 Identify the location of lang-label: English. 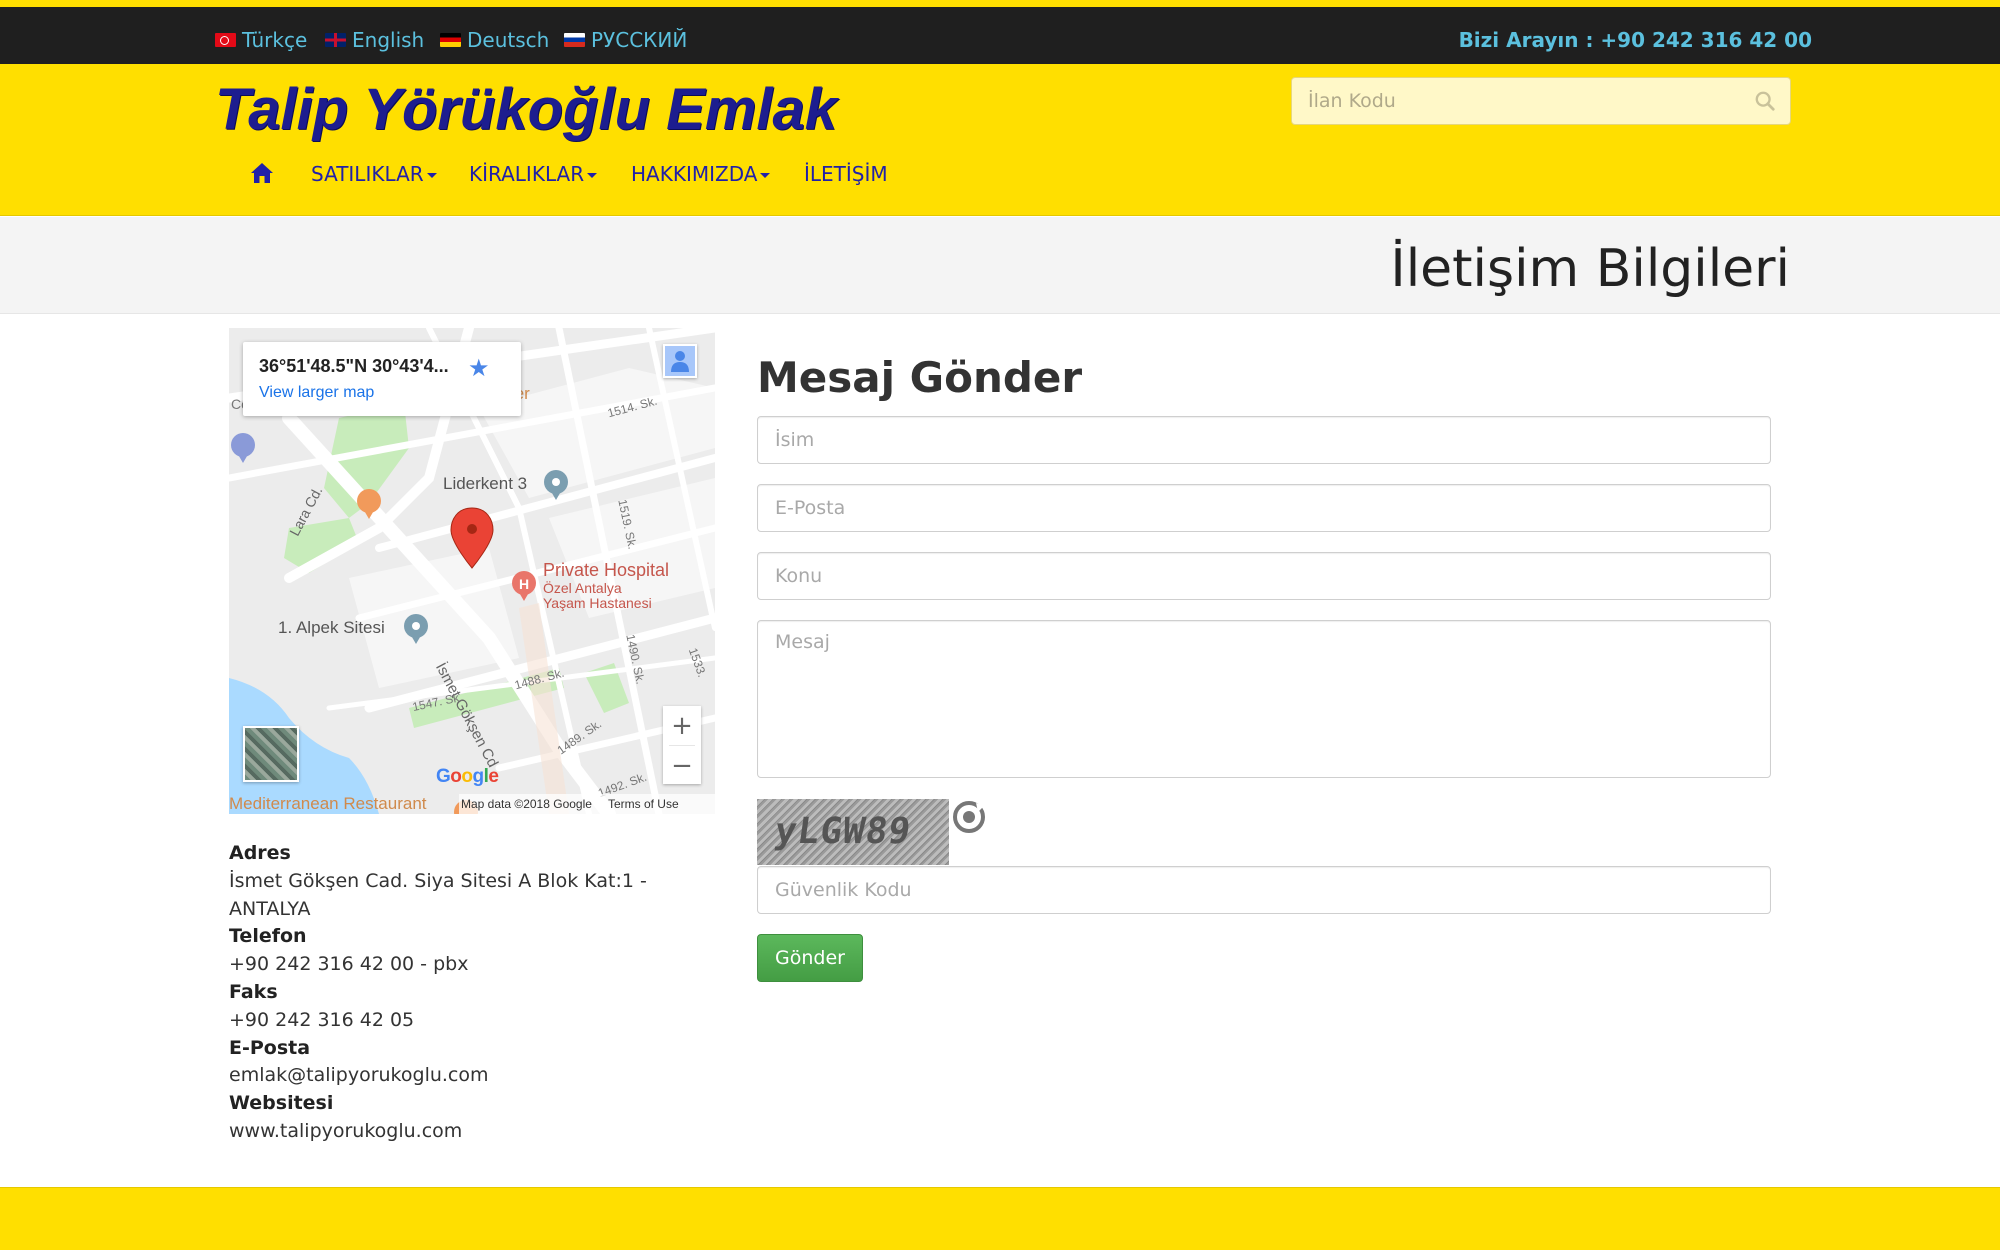
(388, 40).